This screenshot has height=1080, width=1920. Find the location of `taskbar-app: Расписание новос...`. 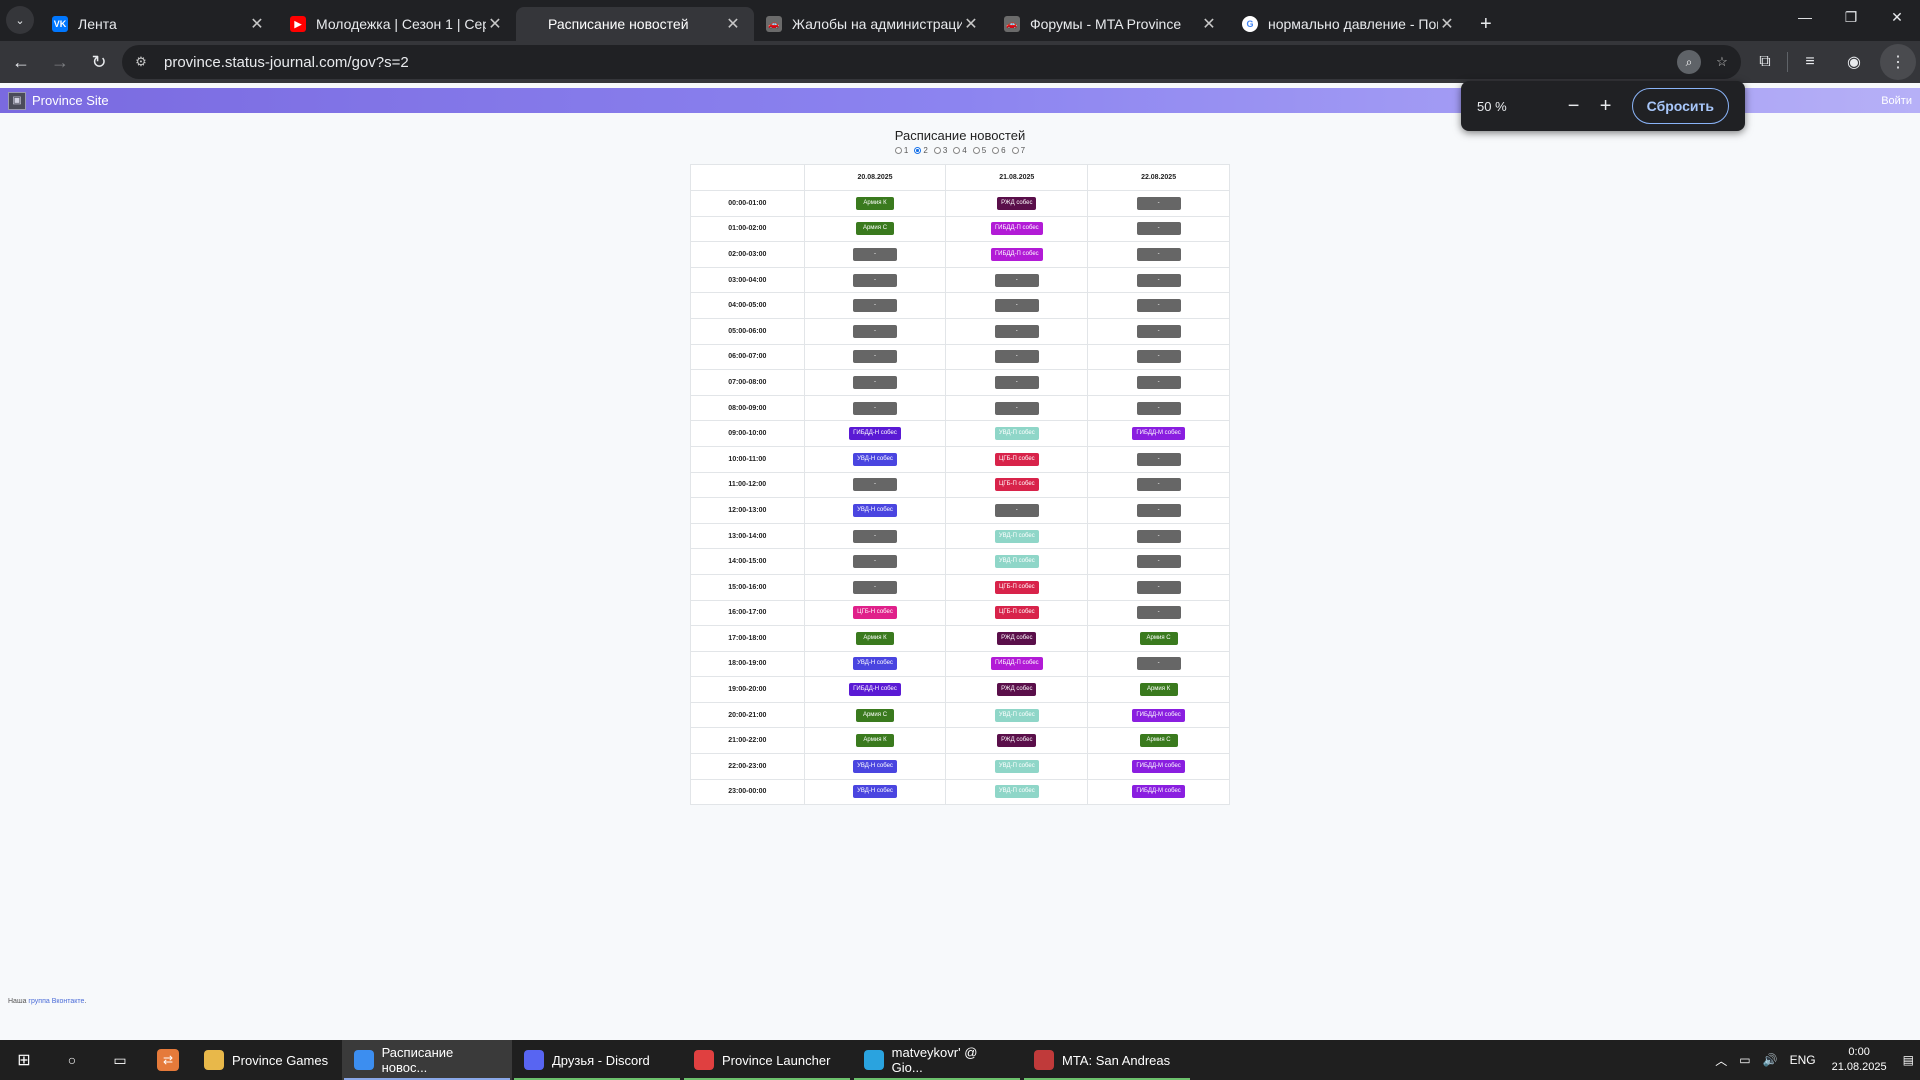

taskbar-app: Расписание новос... is located at coordinates (427, 1060).